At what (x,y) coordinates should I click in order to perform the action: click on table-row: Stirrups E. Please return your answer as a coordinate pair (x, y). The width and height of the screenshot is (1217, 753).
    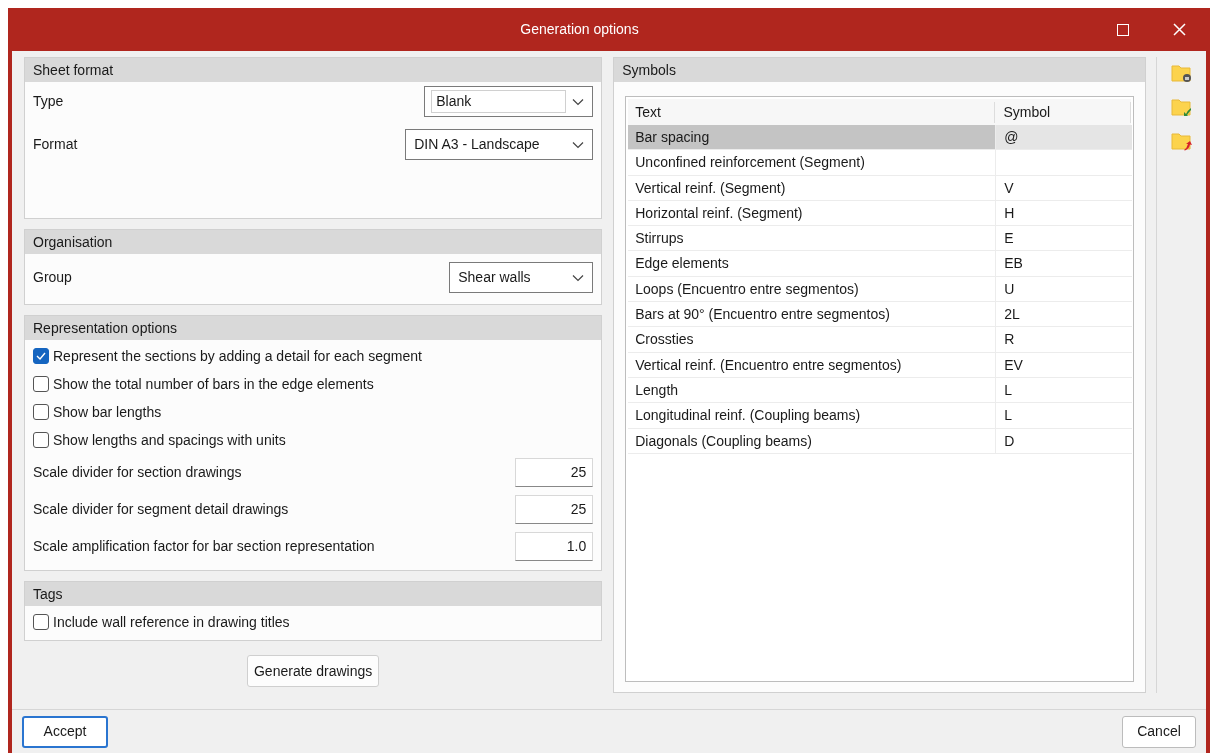
    Looking at the image, I should click on (880, 239).